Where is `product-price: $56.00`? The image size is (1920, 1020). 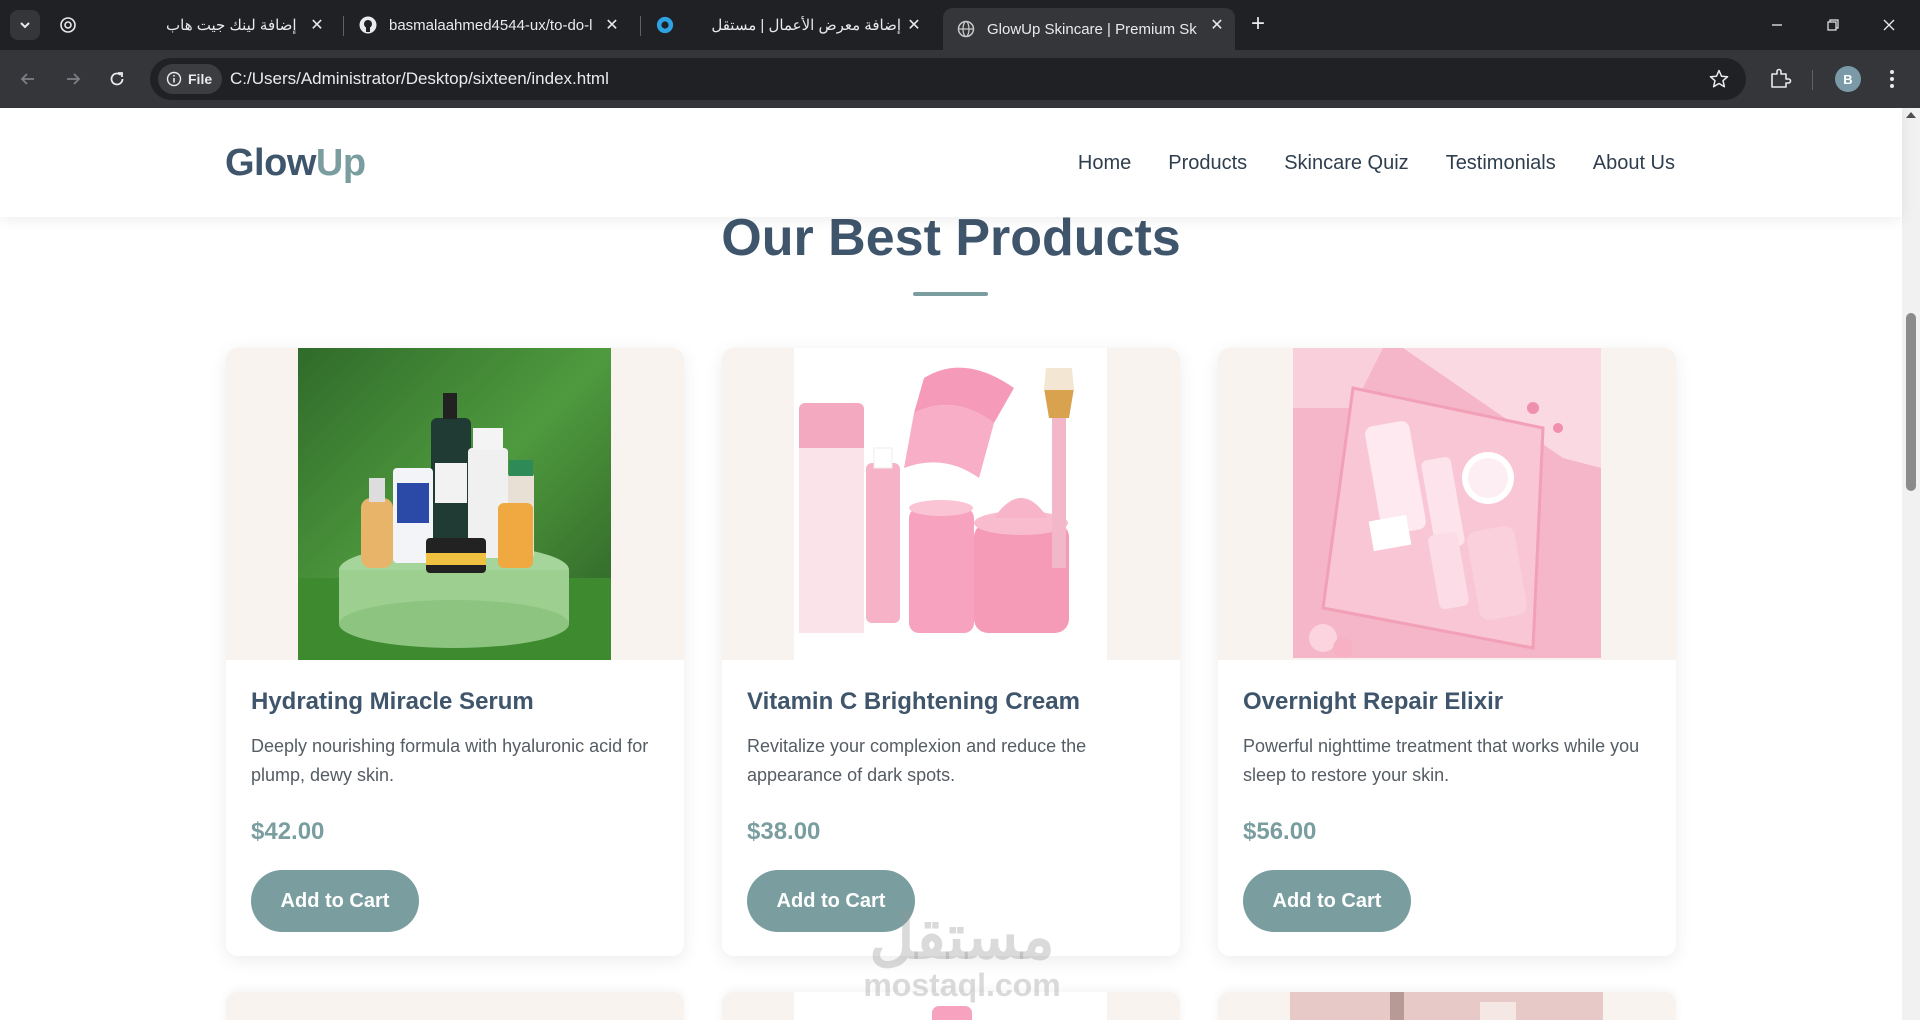 product-price: $56.00 is located at coordinates (1280, 831).